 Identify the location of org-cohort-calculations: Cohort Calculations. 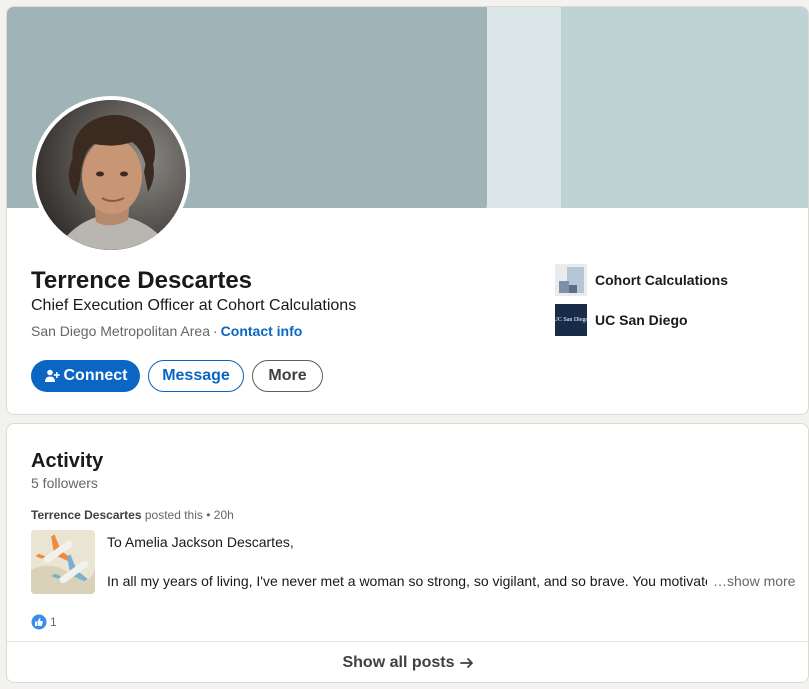
(641, 280).